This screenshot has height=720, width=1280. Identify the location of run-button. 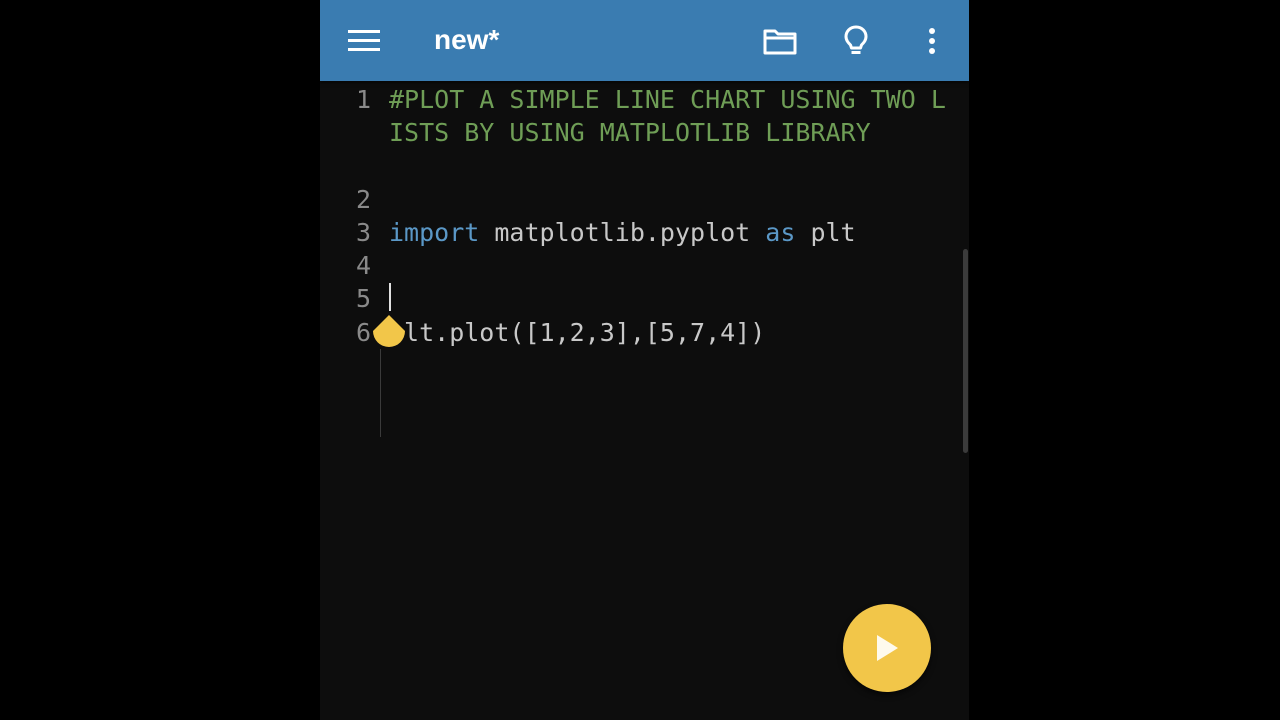
(887, 648).